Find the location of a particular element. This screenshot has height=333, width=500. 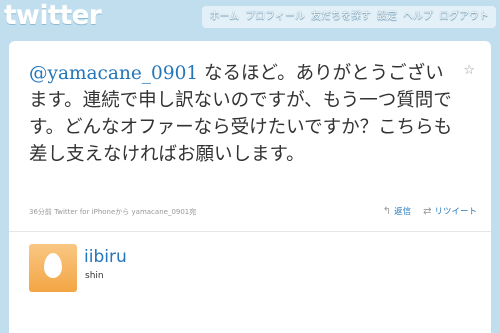

tweet-actions: ↰ 返信 ⇄ リツイート is located at coordinates (429, 211).